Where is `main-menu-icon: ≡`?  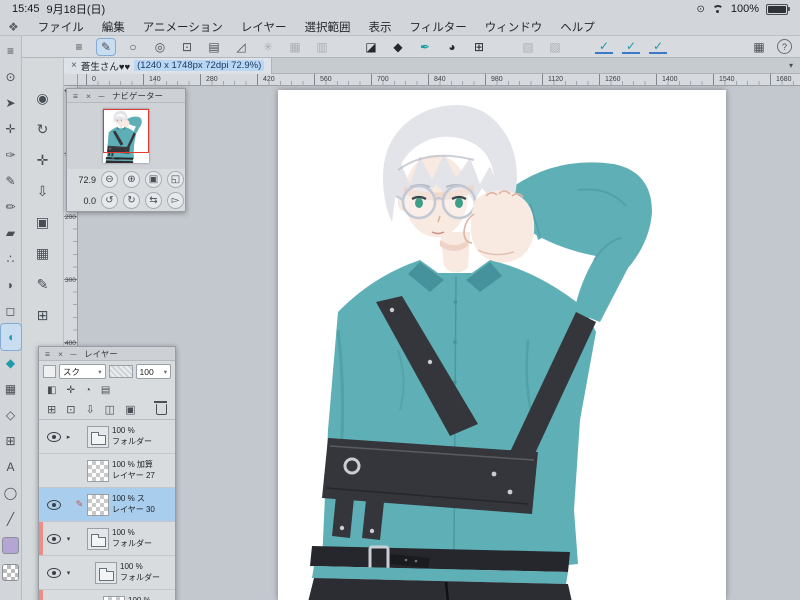
main-menu-icon: ≡ is located at coordinates (79, 47).